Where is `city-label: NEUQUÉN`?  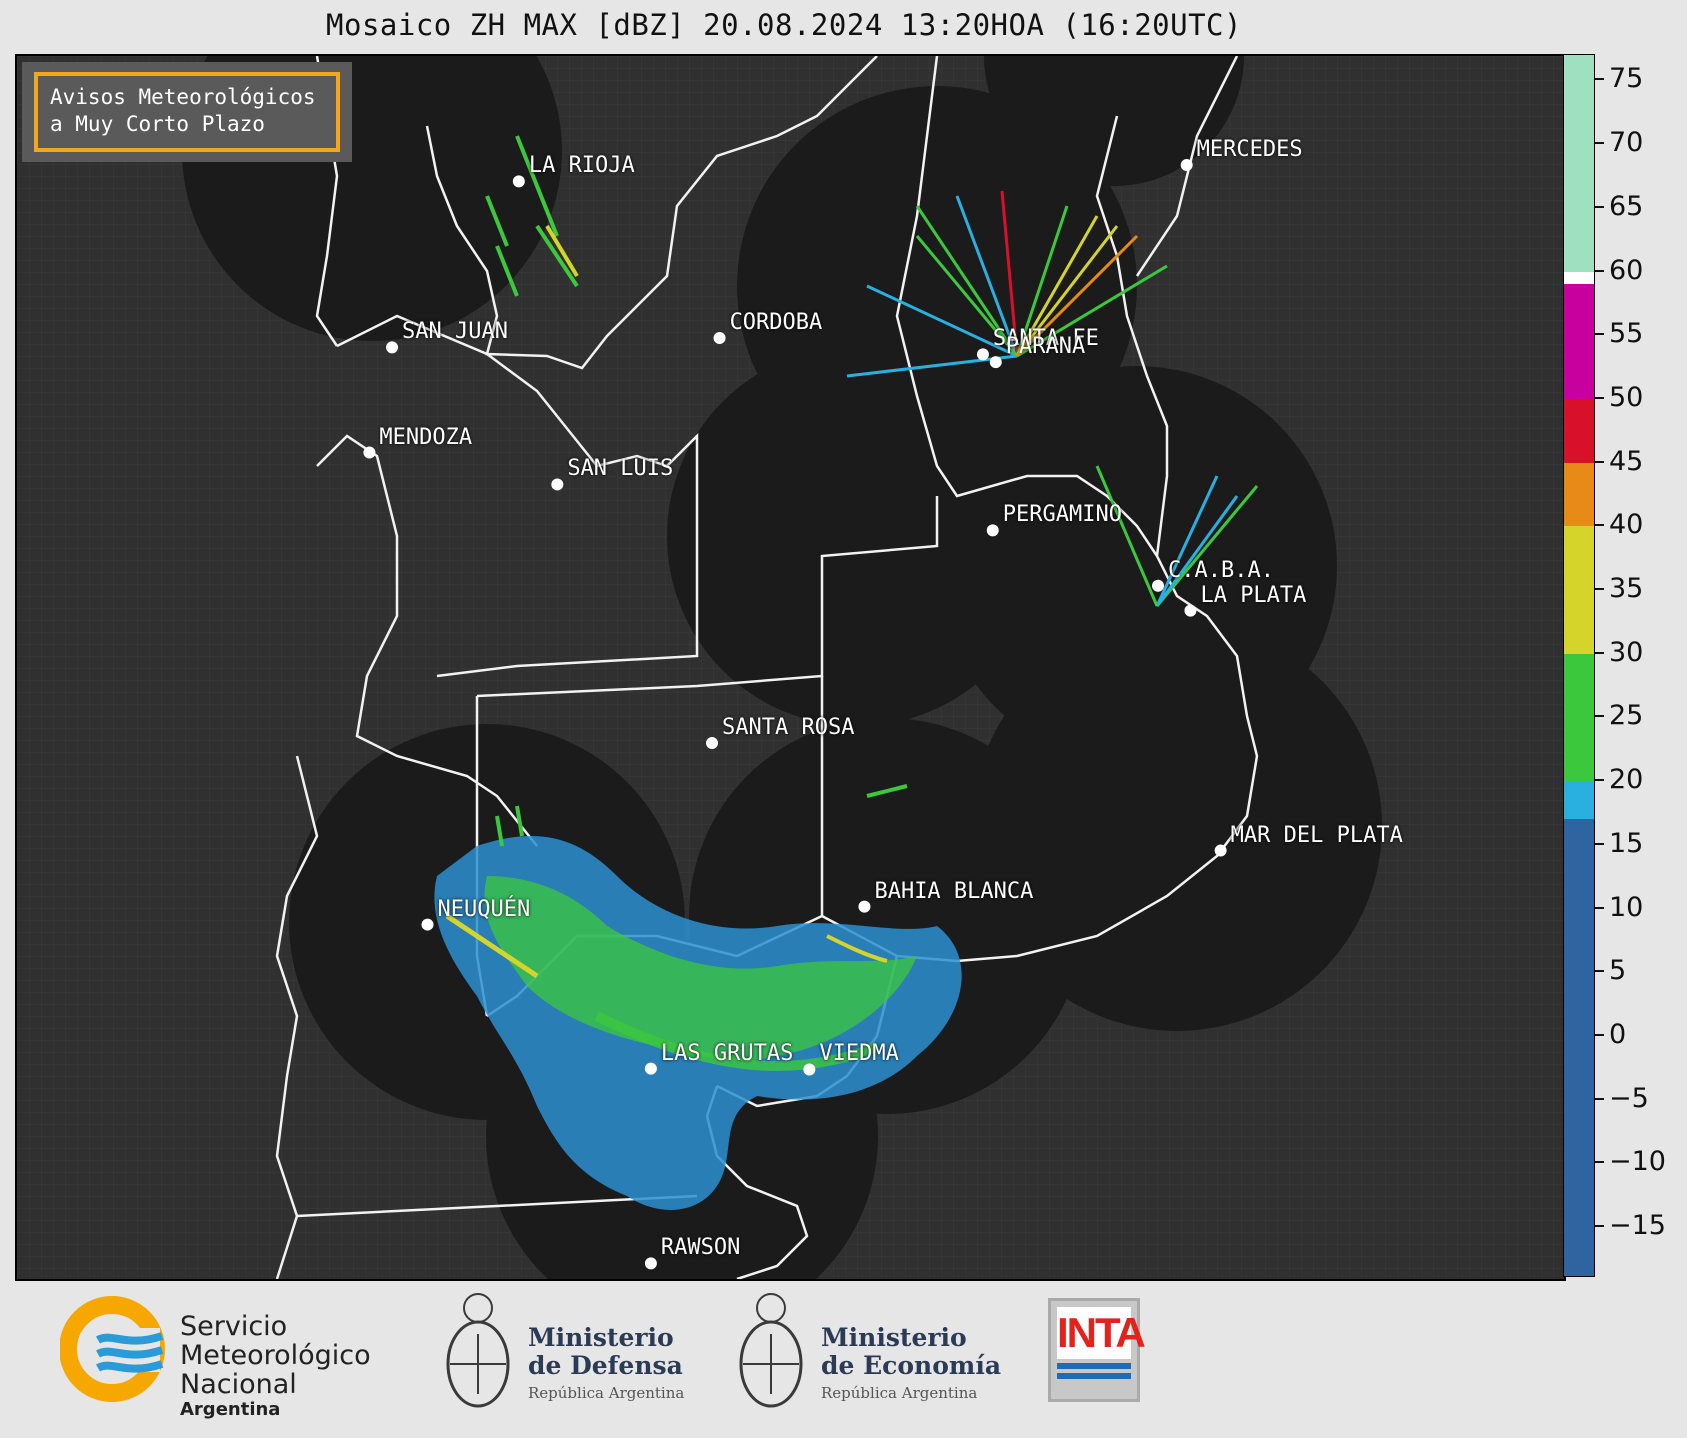
city-label: NEUQUÉN is located at coordinates (484, 909).